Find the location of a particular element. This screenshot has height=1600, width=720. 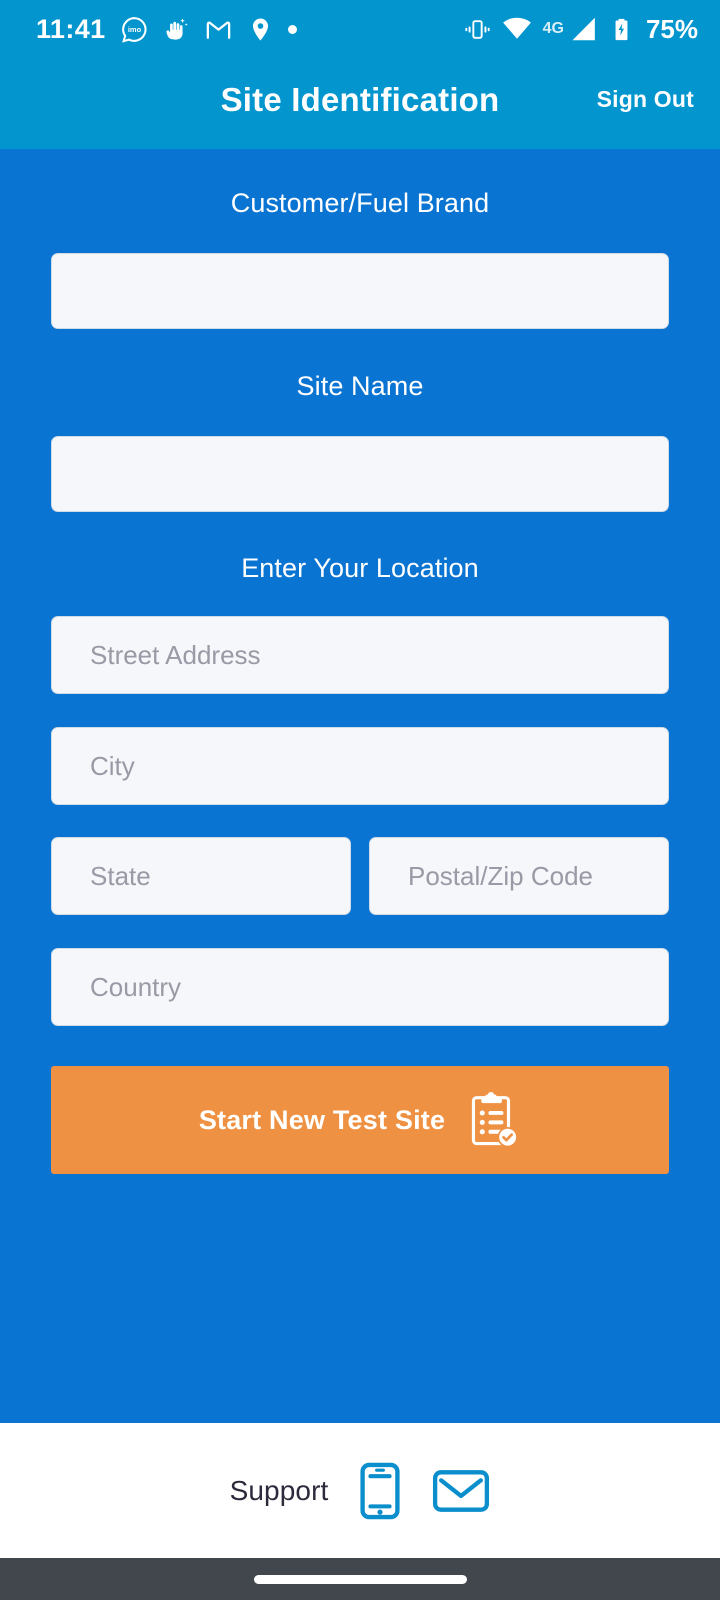

imo-icon: imo is located at coordinates (134, 29).